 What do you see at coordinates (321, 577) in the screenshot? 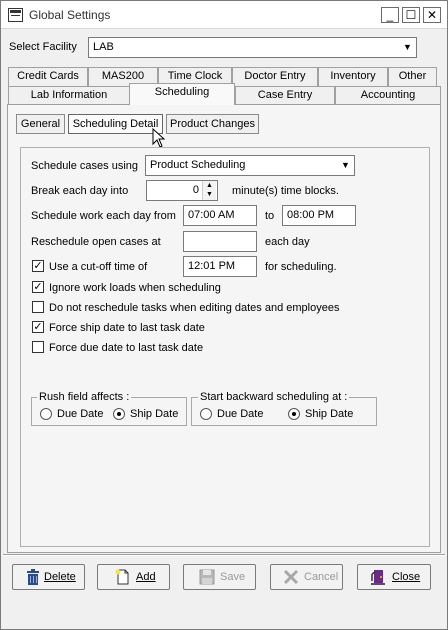
I see `cancel-label: Cancel` at bounding box center [321, 577].